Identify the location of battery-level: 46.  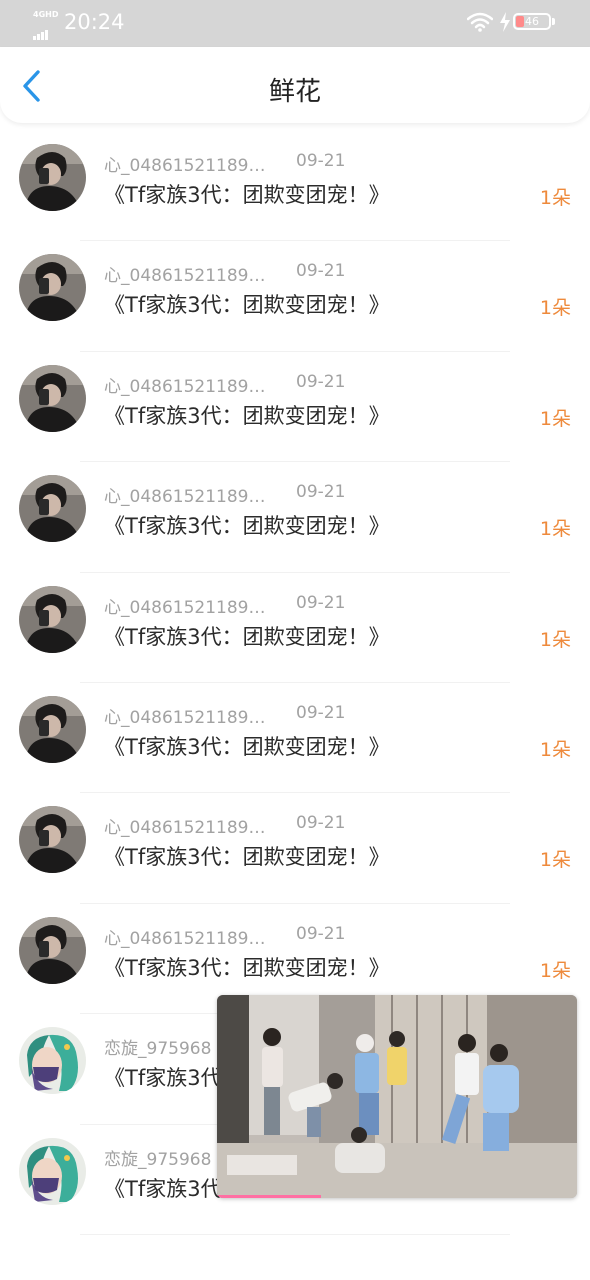
(532, 21).